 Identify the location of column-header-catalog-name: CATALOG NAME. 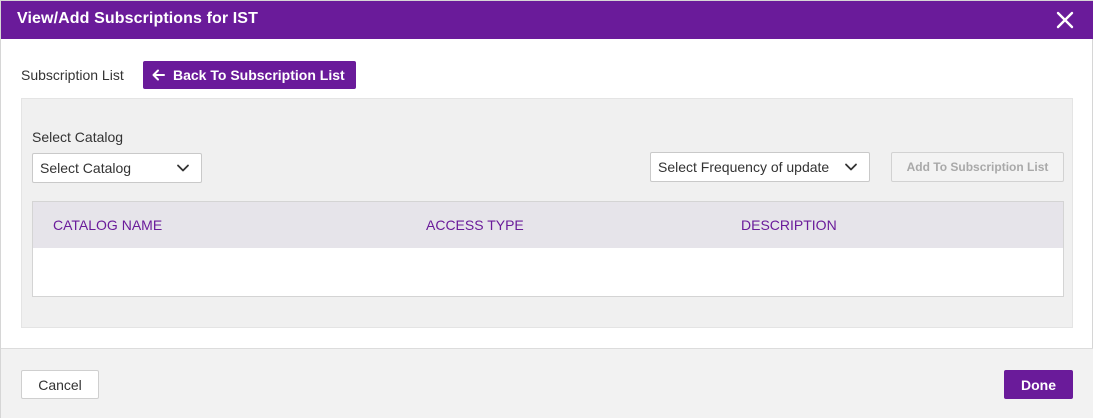
(107, 225).